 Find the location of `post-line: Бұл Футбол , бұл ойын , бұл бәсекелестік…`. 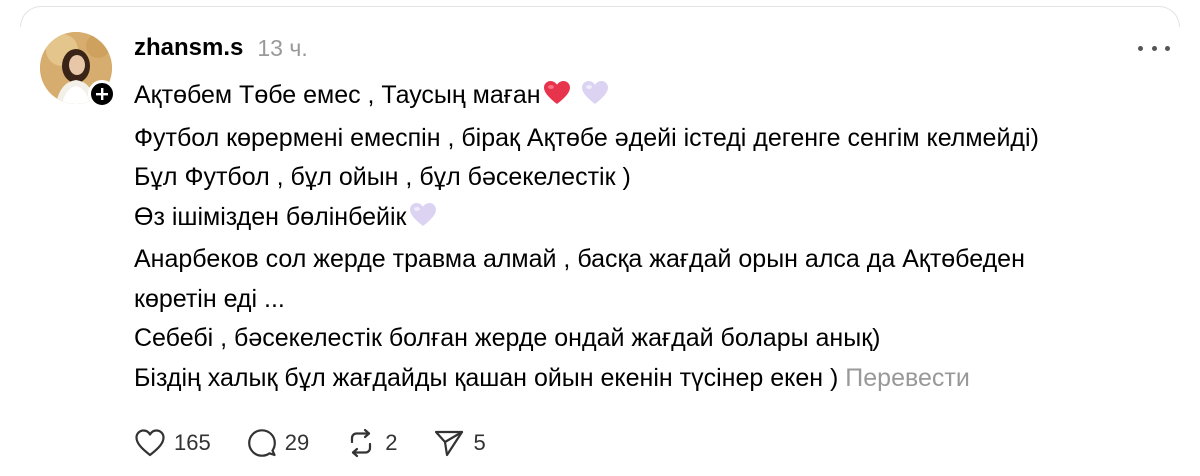

post-line: Бұл Футбол , бұл ойын , бұл бәсекелестік… is located at coordinates (382, 177).